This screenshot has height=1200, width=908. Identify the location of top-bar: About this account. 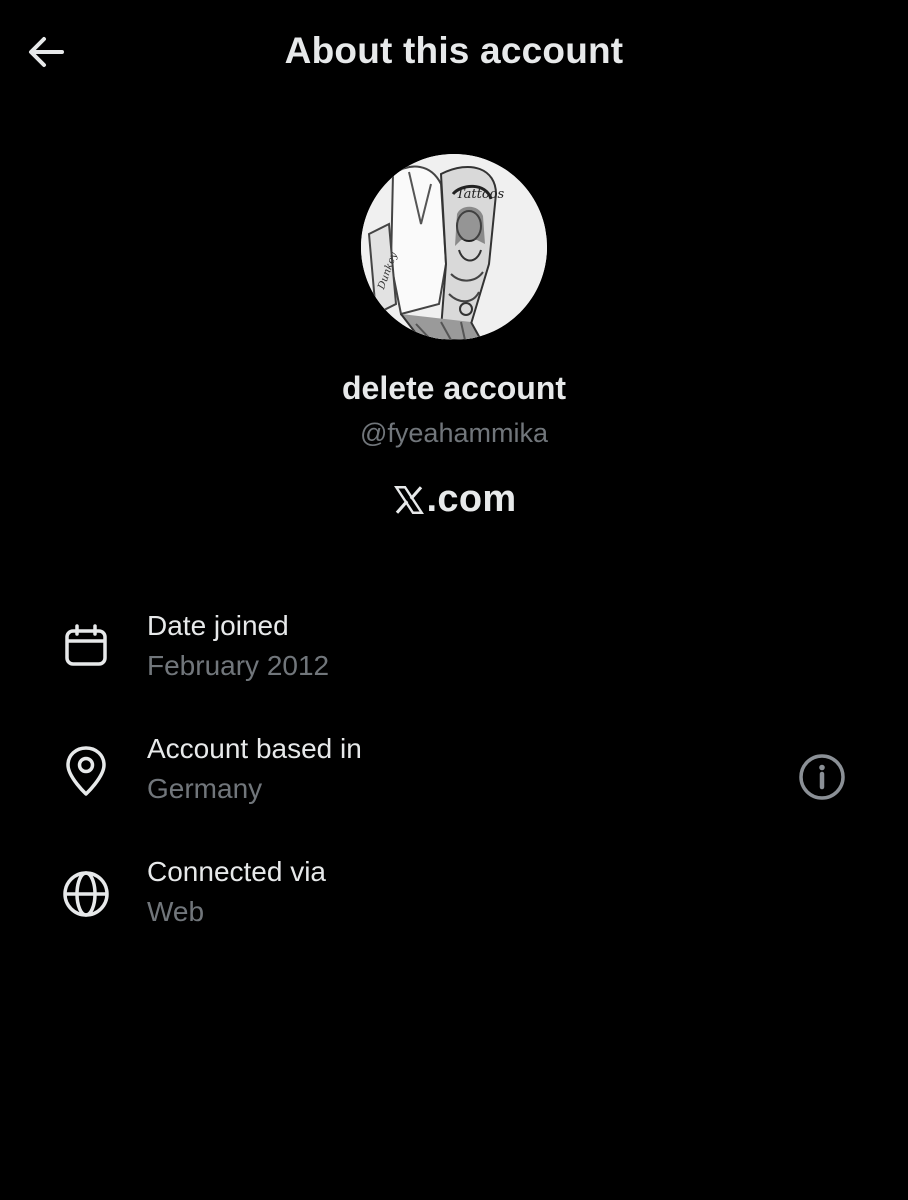
(454, 52).